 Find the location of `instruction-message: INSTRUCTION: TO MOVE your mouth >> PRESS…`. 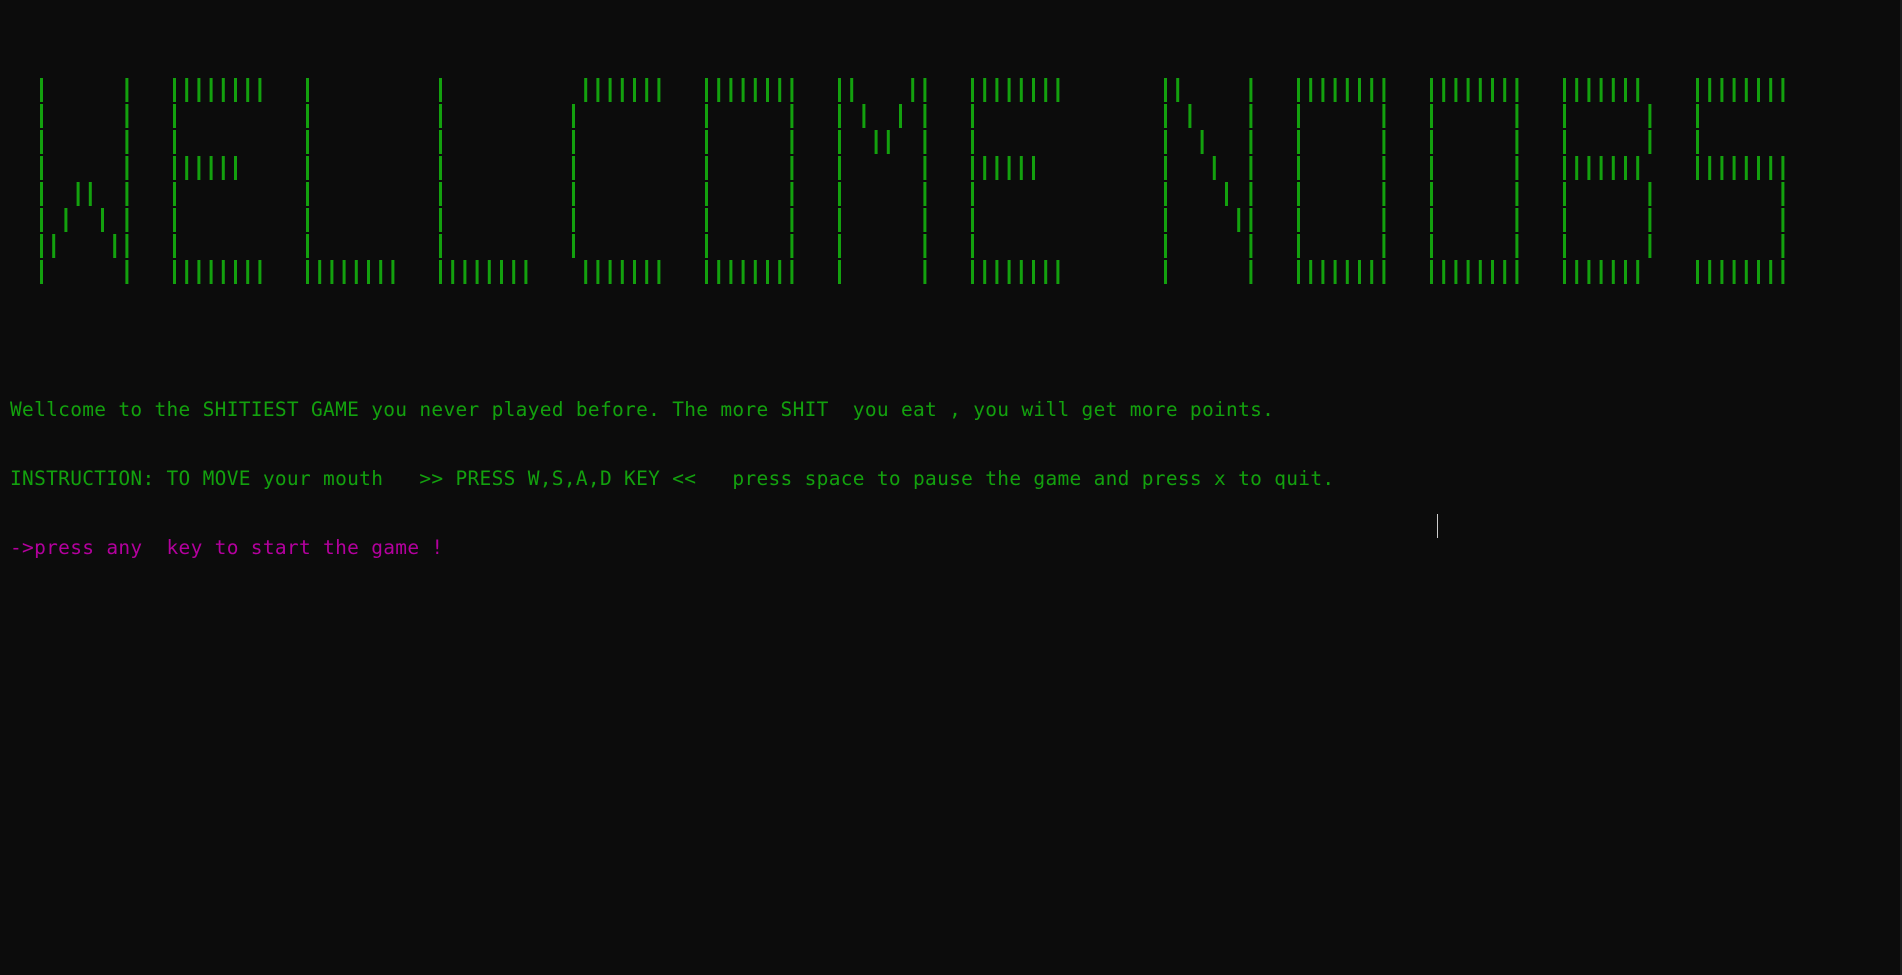

instruction-message: INSTRUCTION: TO MOVE your mouth >> PRESS… is located at coordinates (672, 478).